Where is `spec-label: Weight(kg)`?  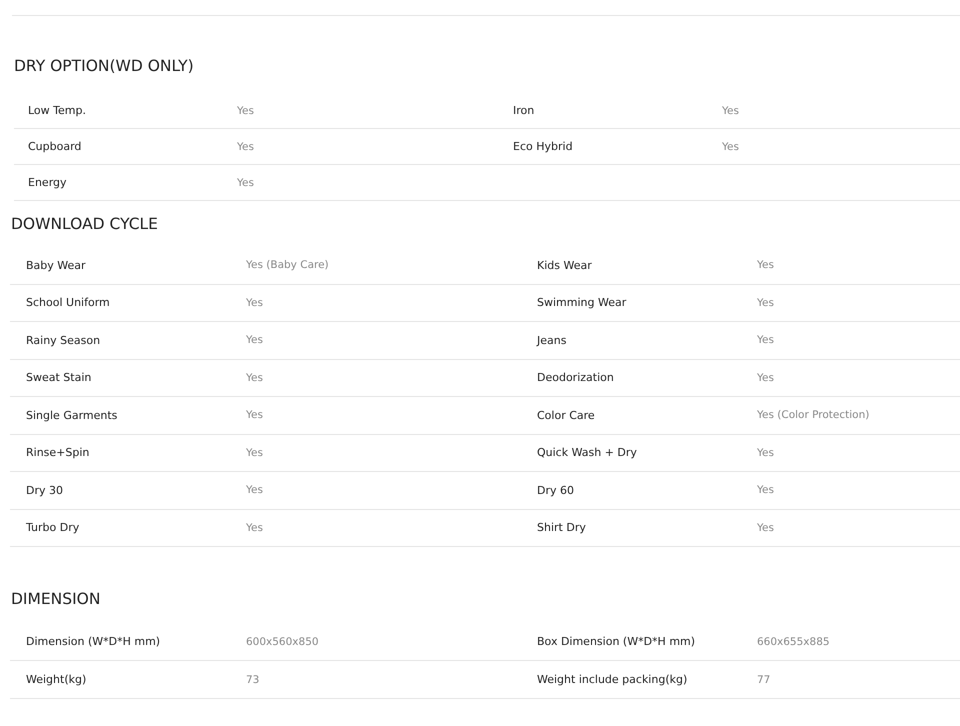 spec-label: Weight(kg) is located at coordinates (57, 679).